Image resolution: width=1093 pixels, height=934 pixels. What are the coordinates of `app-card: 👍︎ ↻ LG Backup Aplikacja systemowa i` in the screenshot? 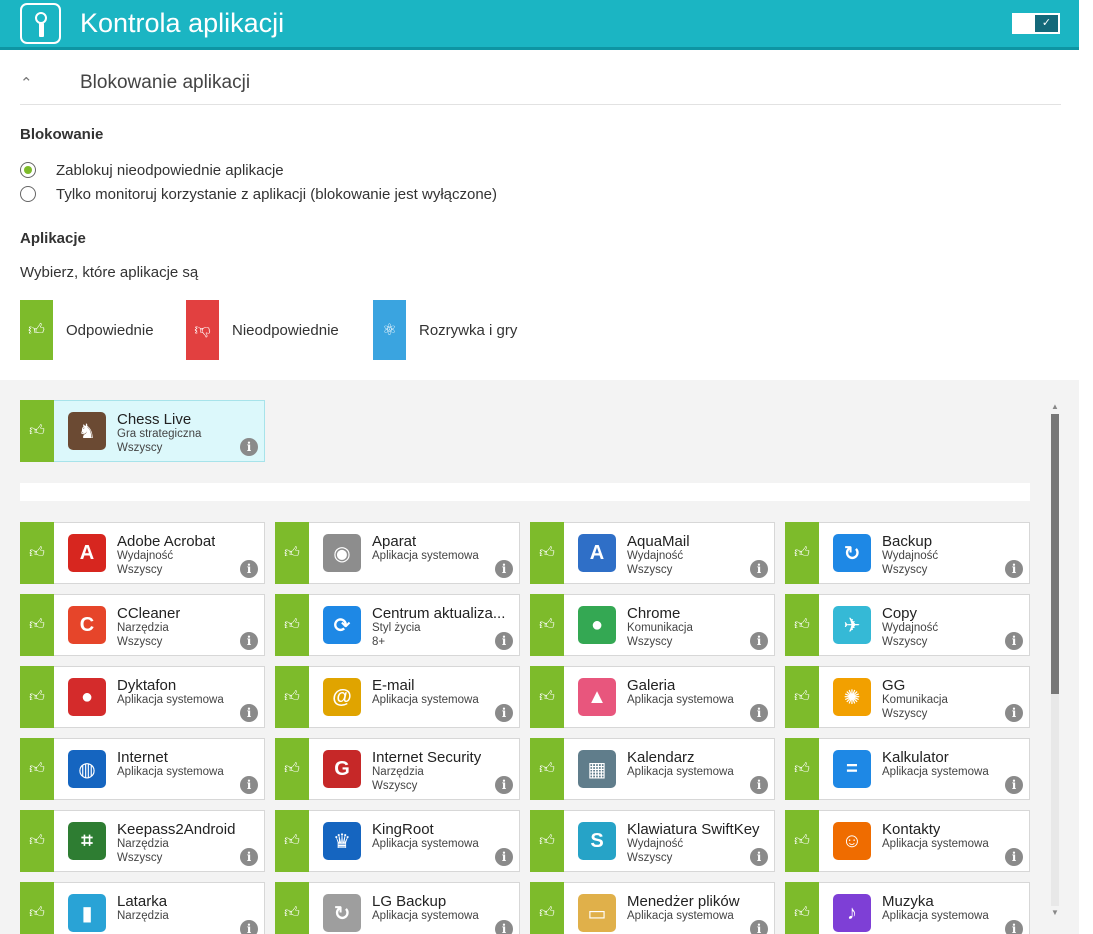 It's located at (397, 908).